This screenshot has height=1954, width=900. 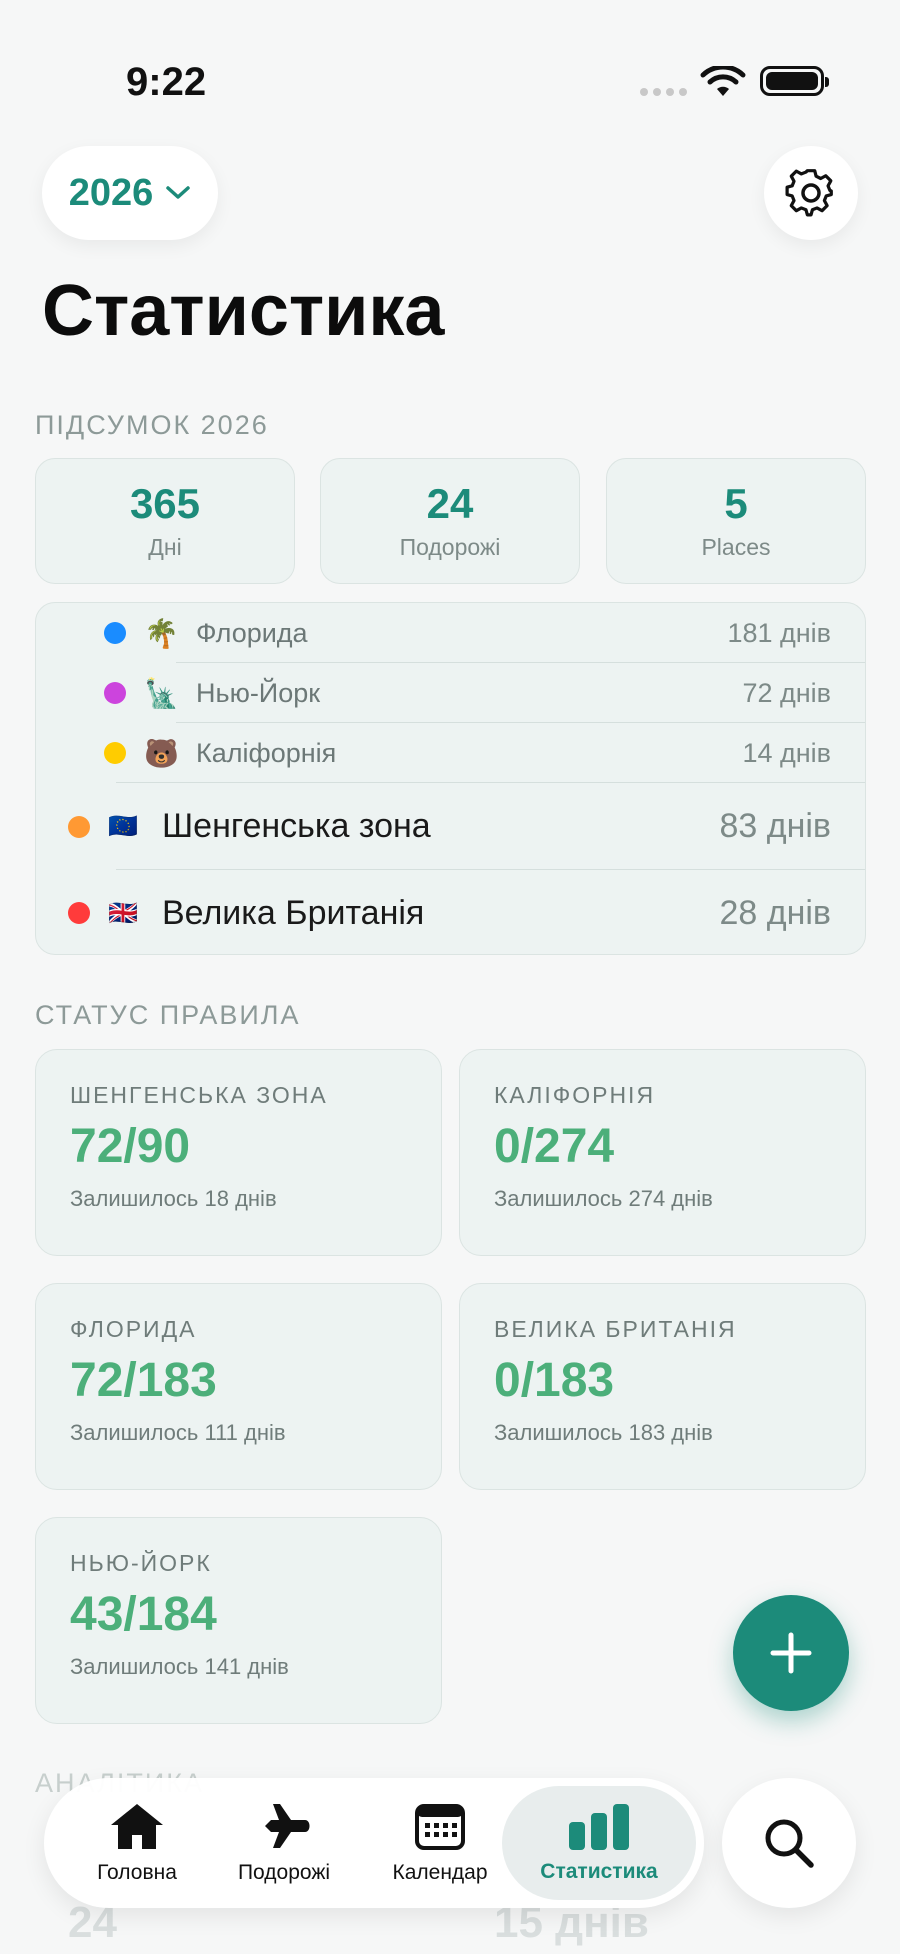 What do you see at coordinates (152, 425) in the screenshot?
I see `summary-section-label: ПІДСУМОК 2026` at bounding box center [152, 425].